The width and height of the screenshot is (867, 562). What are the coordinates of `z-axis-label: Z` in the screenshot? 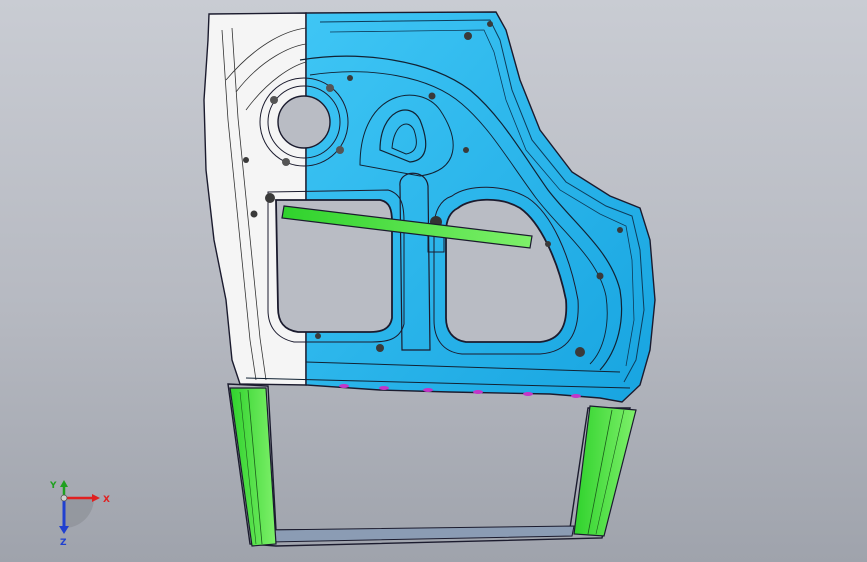 It's located at (63, 543).